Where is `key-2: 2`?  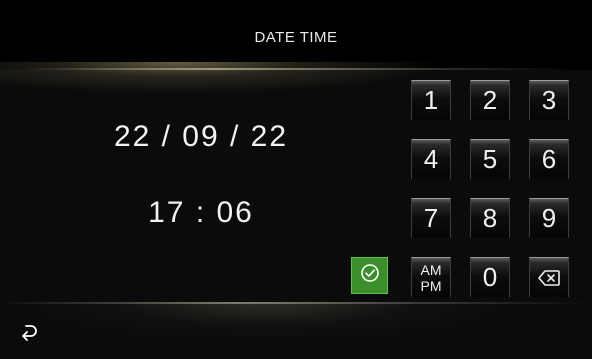 key-2: 2 is located at coordinates (490, 100).